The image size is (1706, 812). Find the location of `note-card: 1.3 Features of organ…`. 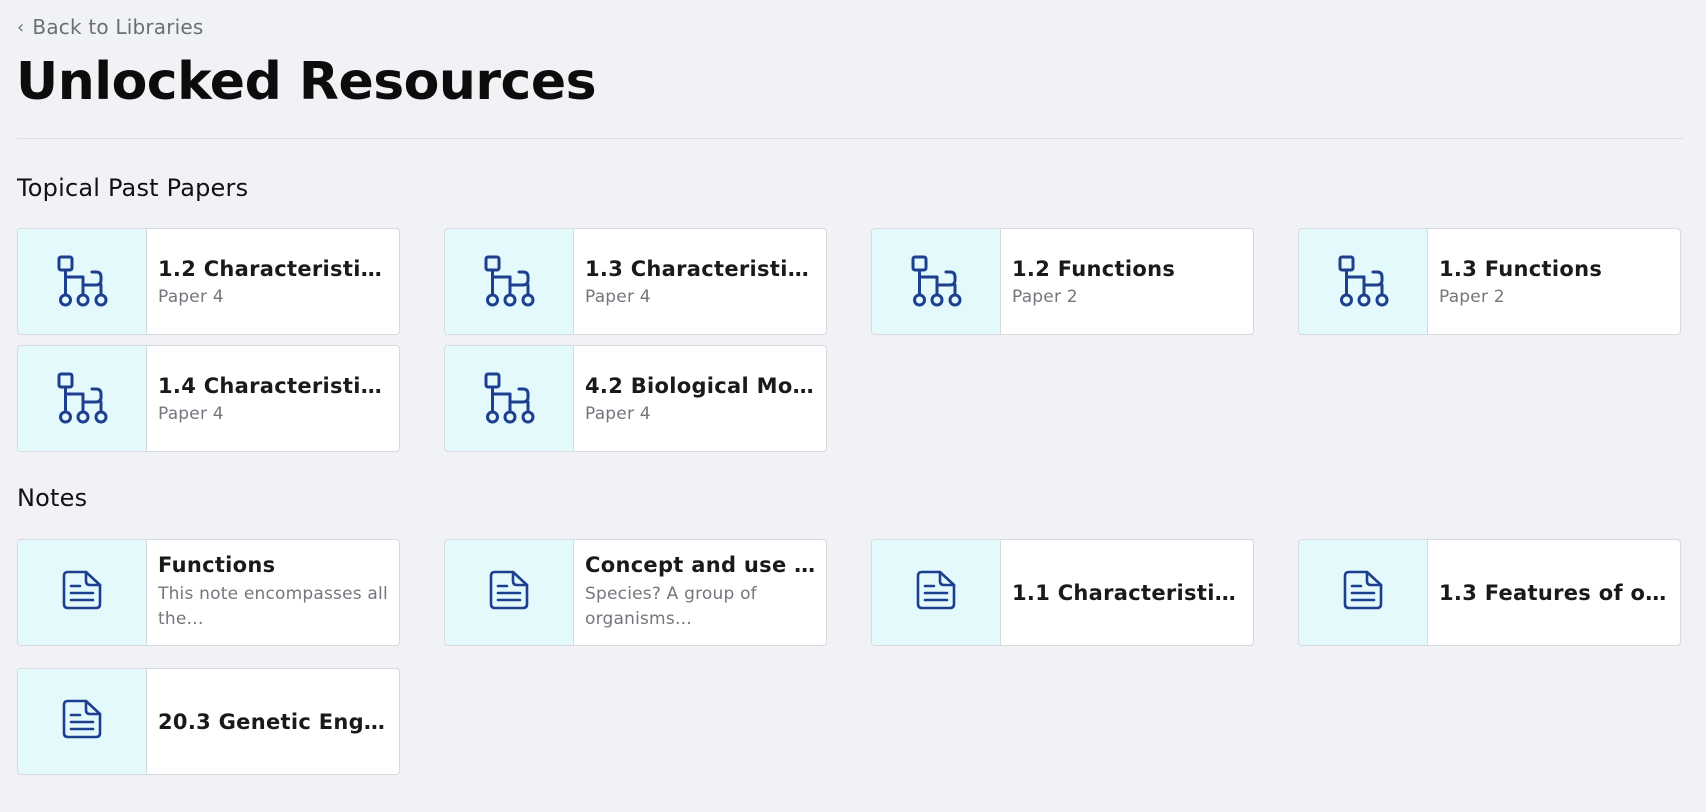

note-card: 1.3 Features of organ… is located at coordinates (1489, 592).